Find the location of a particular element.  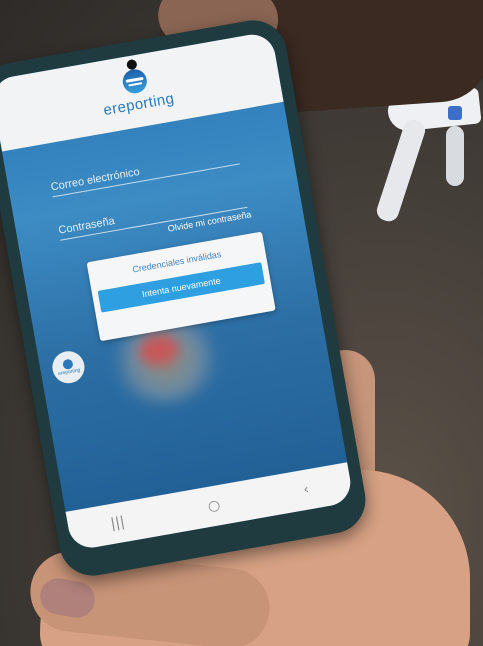

recent-apps-icon: ||| is located at coordinates (117, 523).